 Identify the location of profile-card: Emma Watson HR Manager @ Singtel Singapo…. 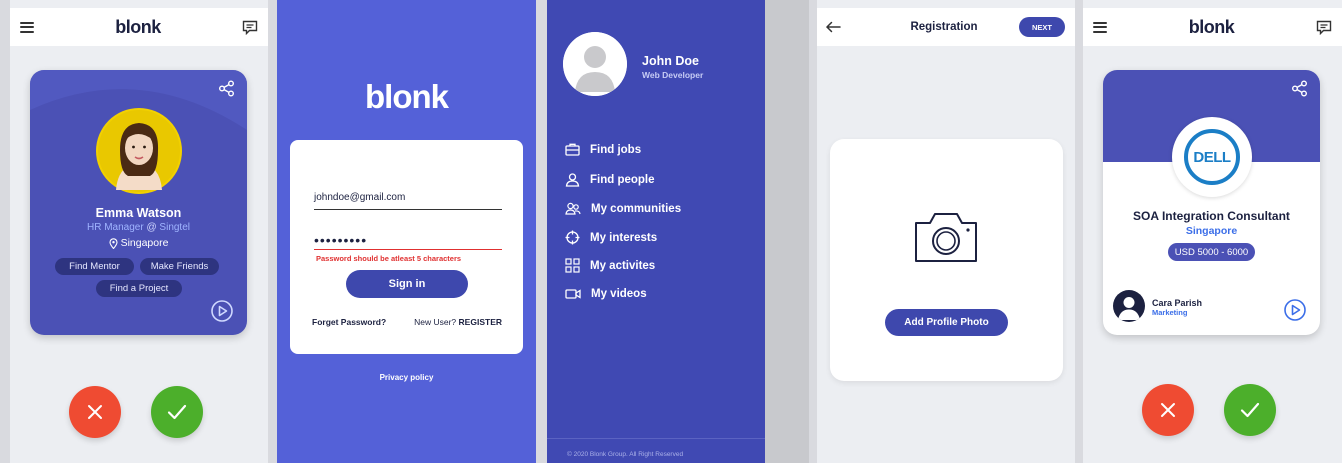
(138, 202).